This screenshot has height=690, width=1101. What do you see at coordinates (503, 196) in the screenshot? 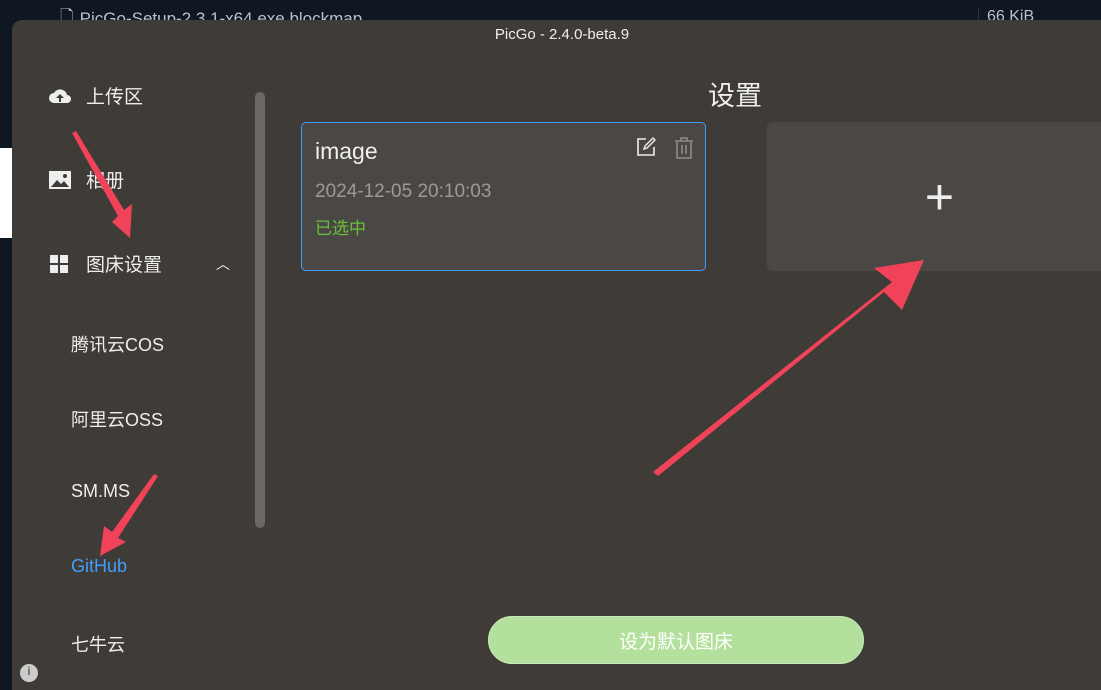
I see `config-card: image 2024-12-05 20:10:03 已选中` at bounding box center [503, 196].